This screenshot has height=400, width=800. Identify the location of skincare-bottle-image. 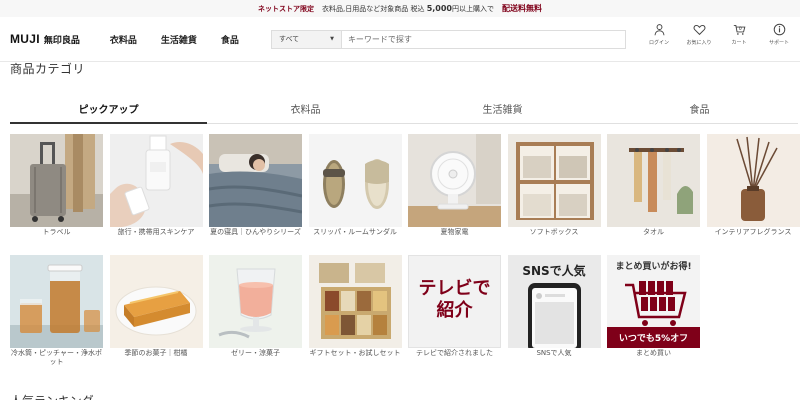
(156, 180).